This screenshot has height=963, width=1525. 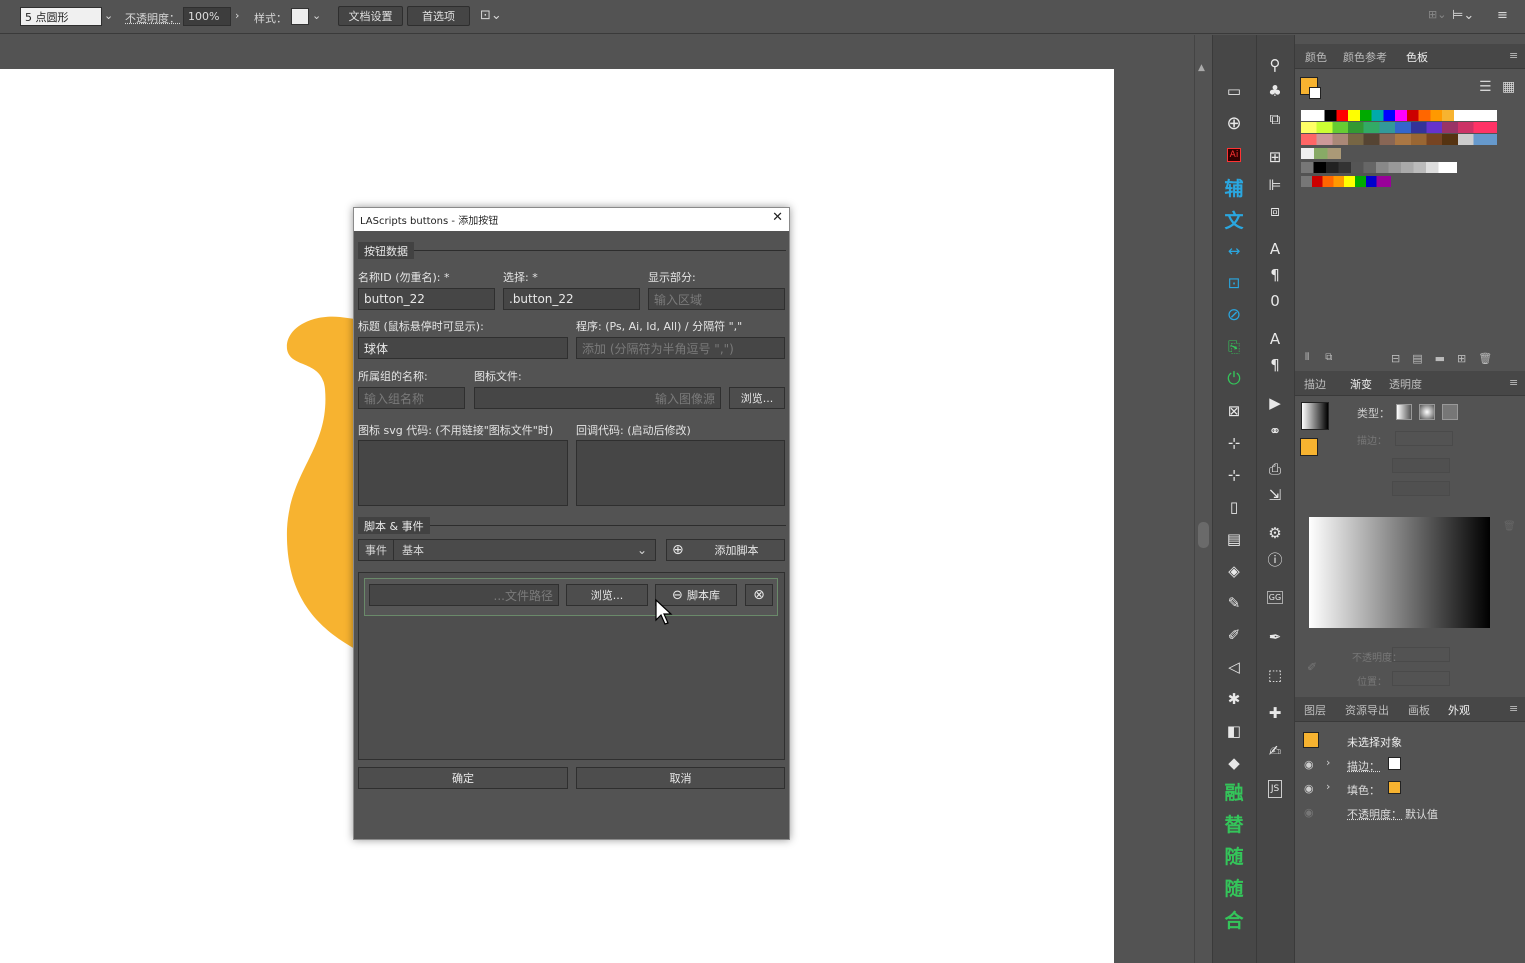 I want to click on program-input: 添加 (分隔符为半角逗号 ","), so click(x=680, y=348).